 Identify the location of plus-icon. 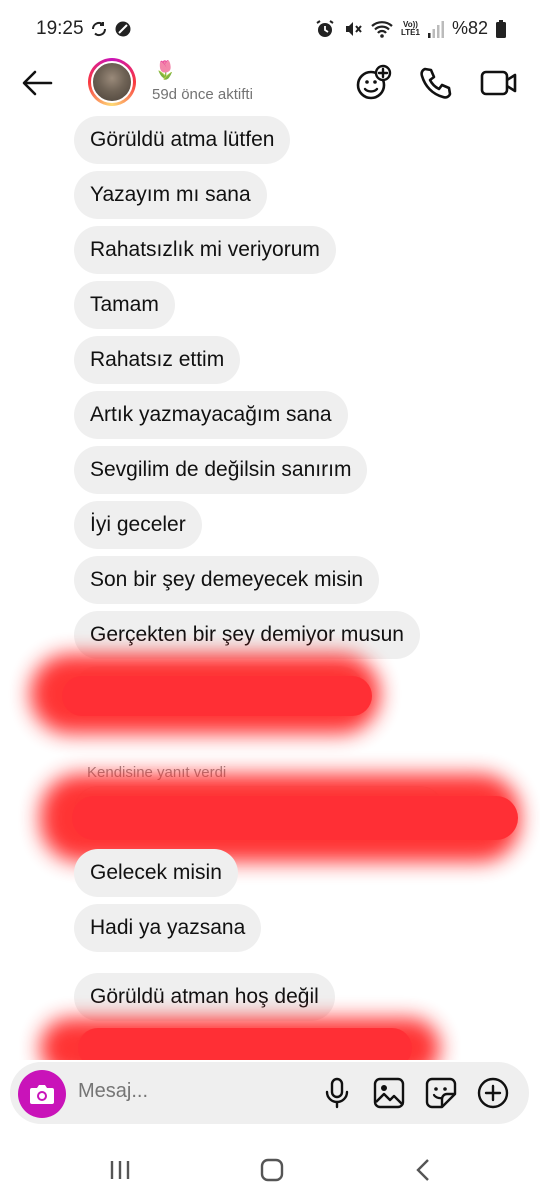
(493, 1093).